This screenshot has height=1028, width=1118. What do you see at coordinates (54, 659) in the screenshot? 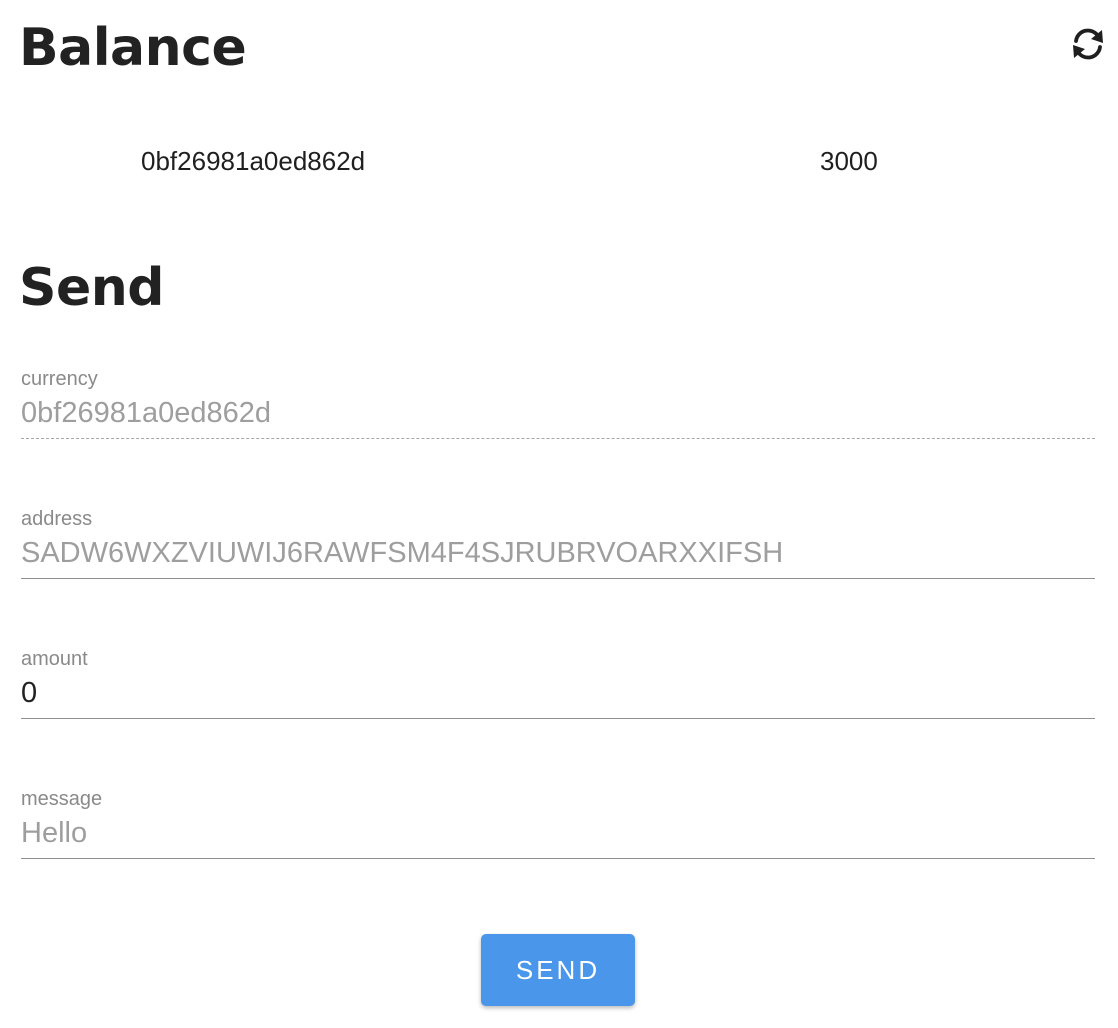
I see `amount-label: amount` at bounding box center [54, 659].